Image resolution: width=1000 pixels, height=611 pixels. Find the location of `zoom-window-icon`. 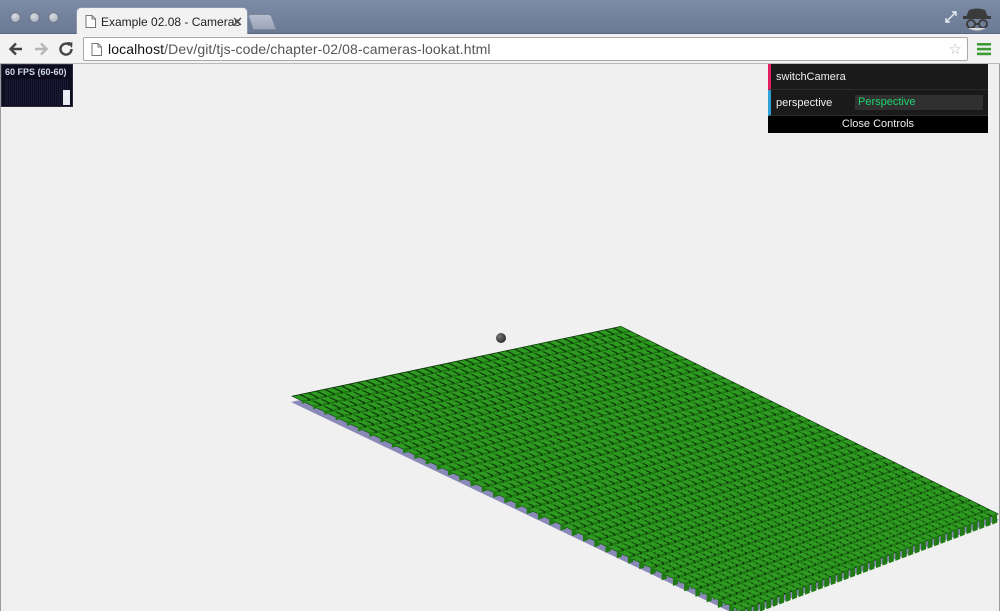

zoom-window-icon is located at coordinates (53, 17).